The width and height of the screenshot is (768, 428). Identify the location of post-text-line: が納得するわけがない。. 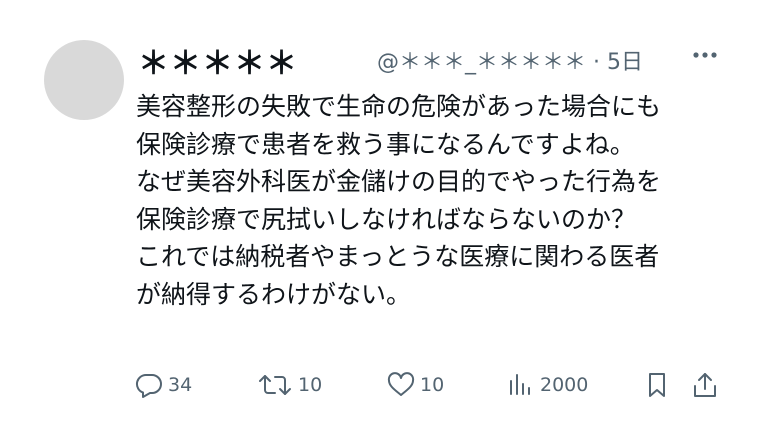
(274, 294).